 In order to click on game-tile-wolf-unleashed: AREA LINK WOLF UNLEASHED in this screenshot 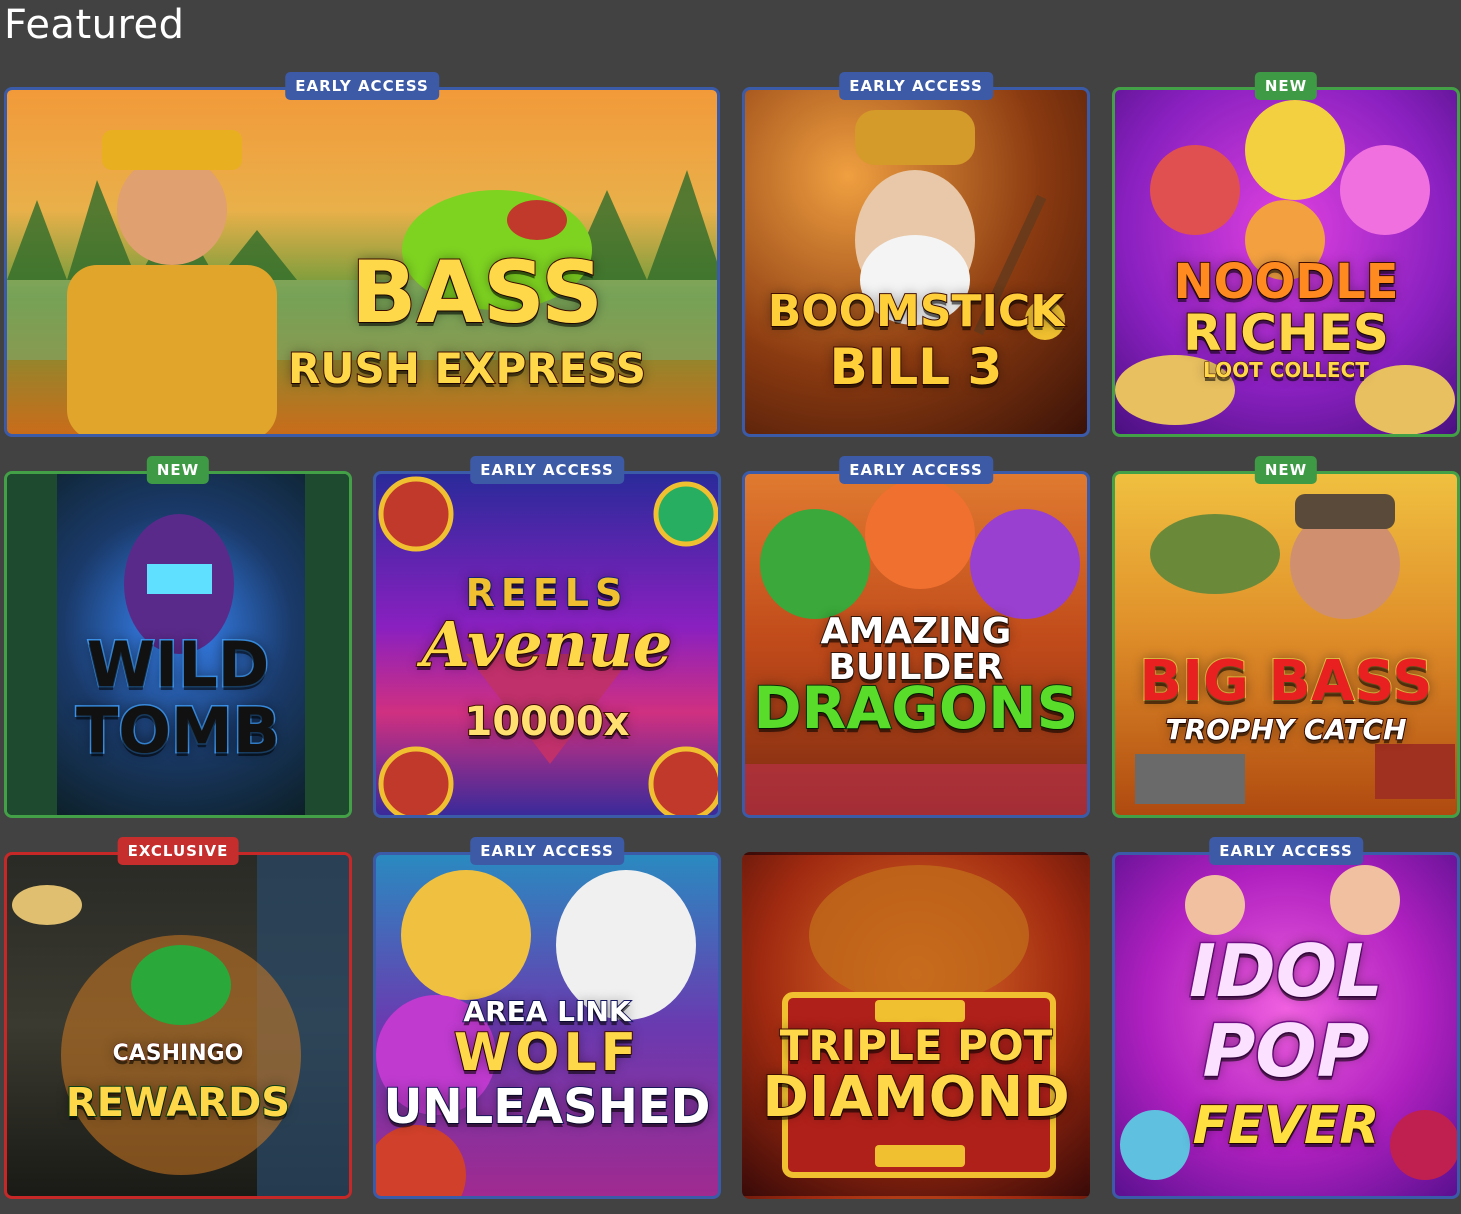, I will do `click(547, 1025)`.